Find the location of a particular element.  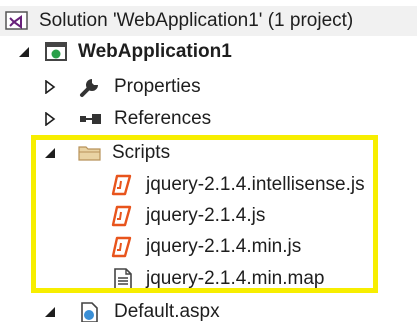

tree-node-references: References is located at coordinates (208, 119).